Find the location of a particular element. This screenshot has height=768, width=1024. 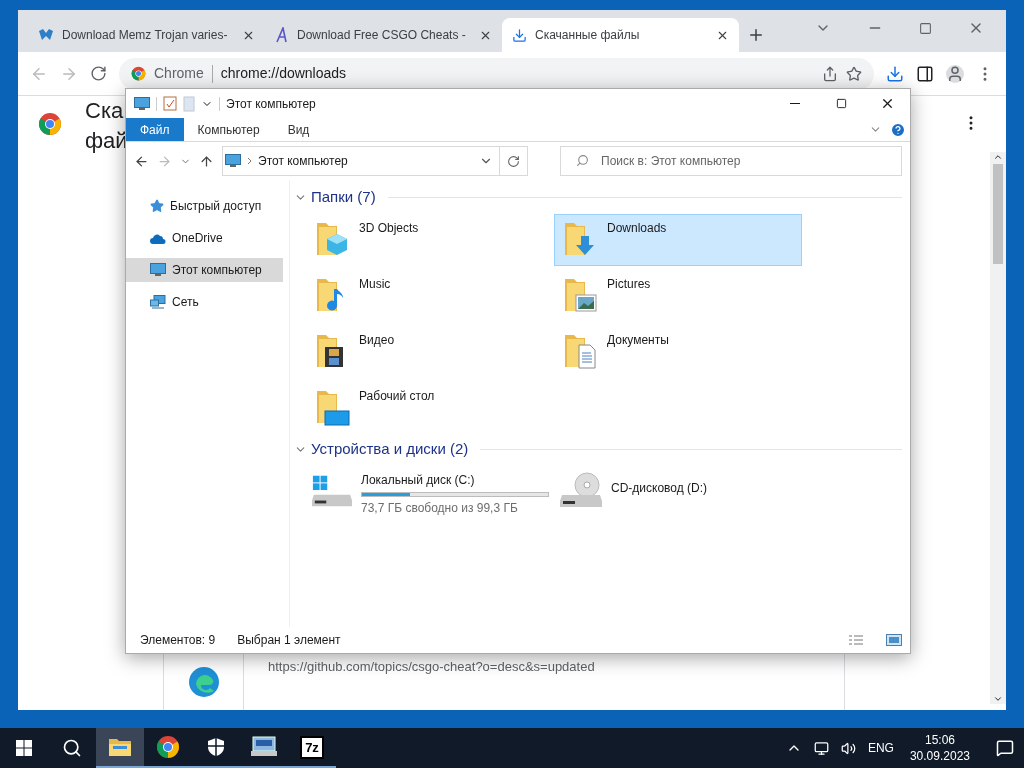

tab-title: Download Free CSGO Cheats - is located at coordinates (382, 35).